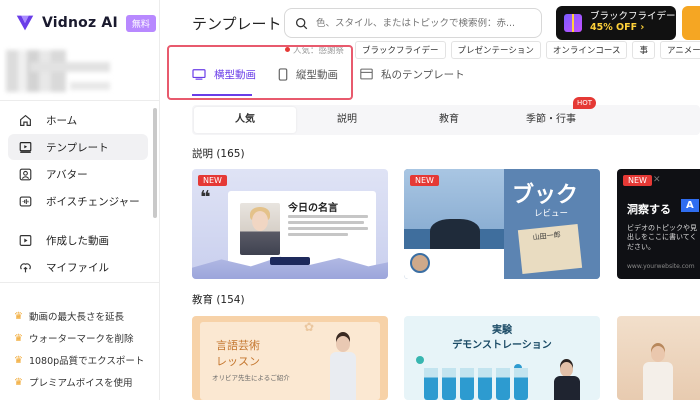 The image size is (700, 400). I want to click on tab-label: 横型動画, so click(235, 74).